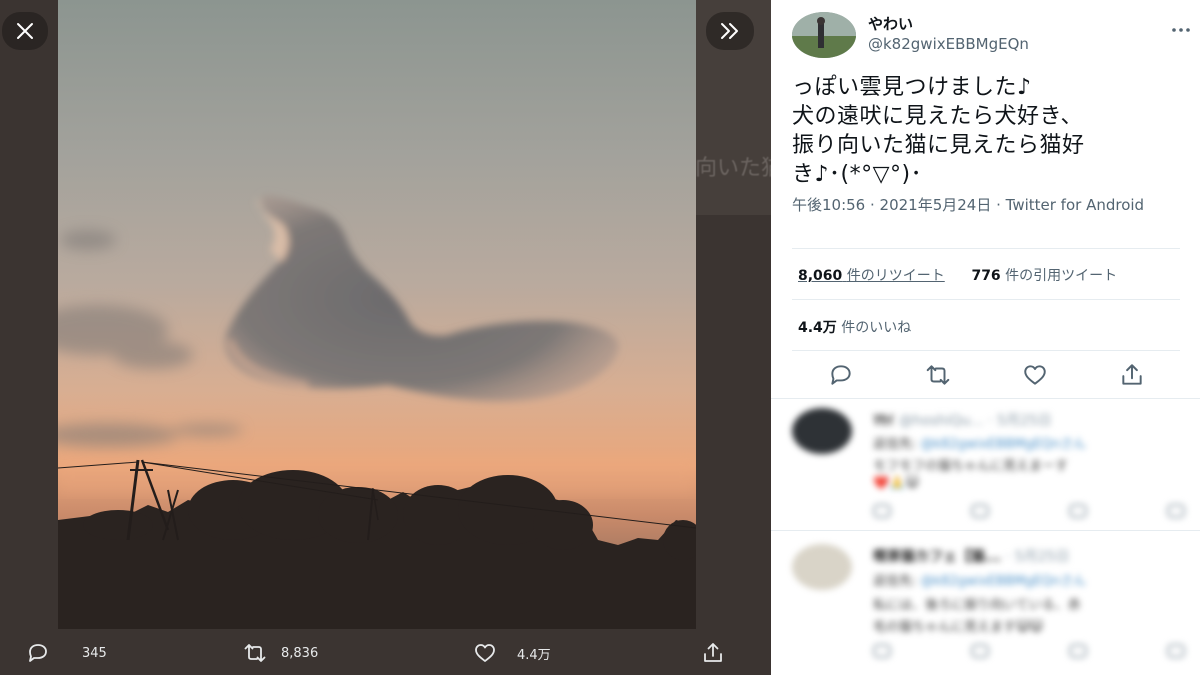  Describe the element at coordinates (1037, 557) in the screenshot. I see `reply-author-handle: · 5月25日` at that location.